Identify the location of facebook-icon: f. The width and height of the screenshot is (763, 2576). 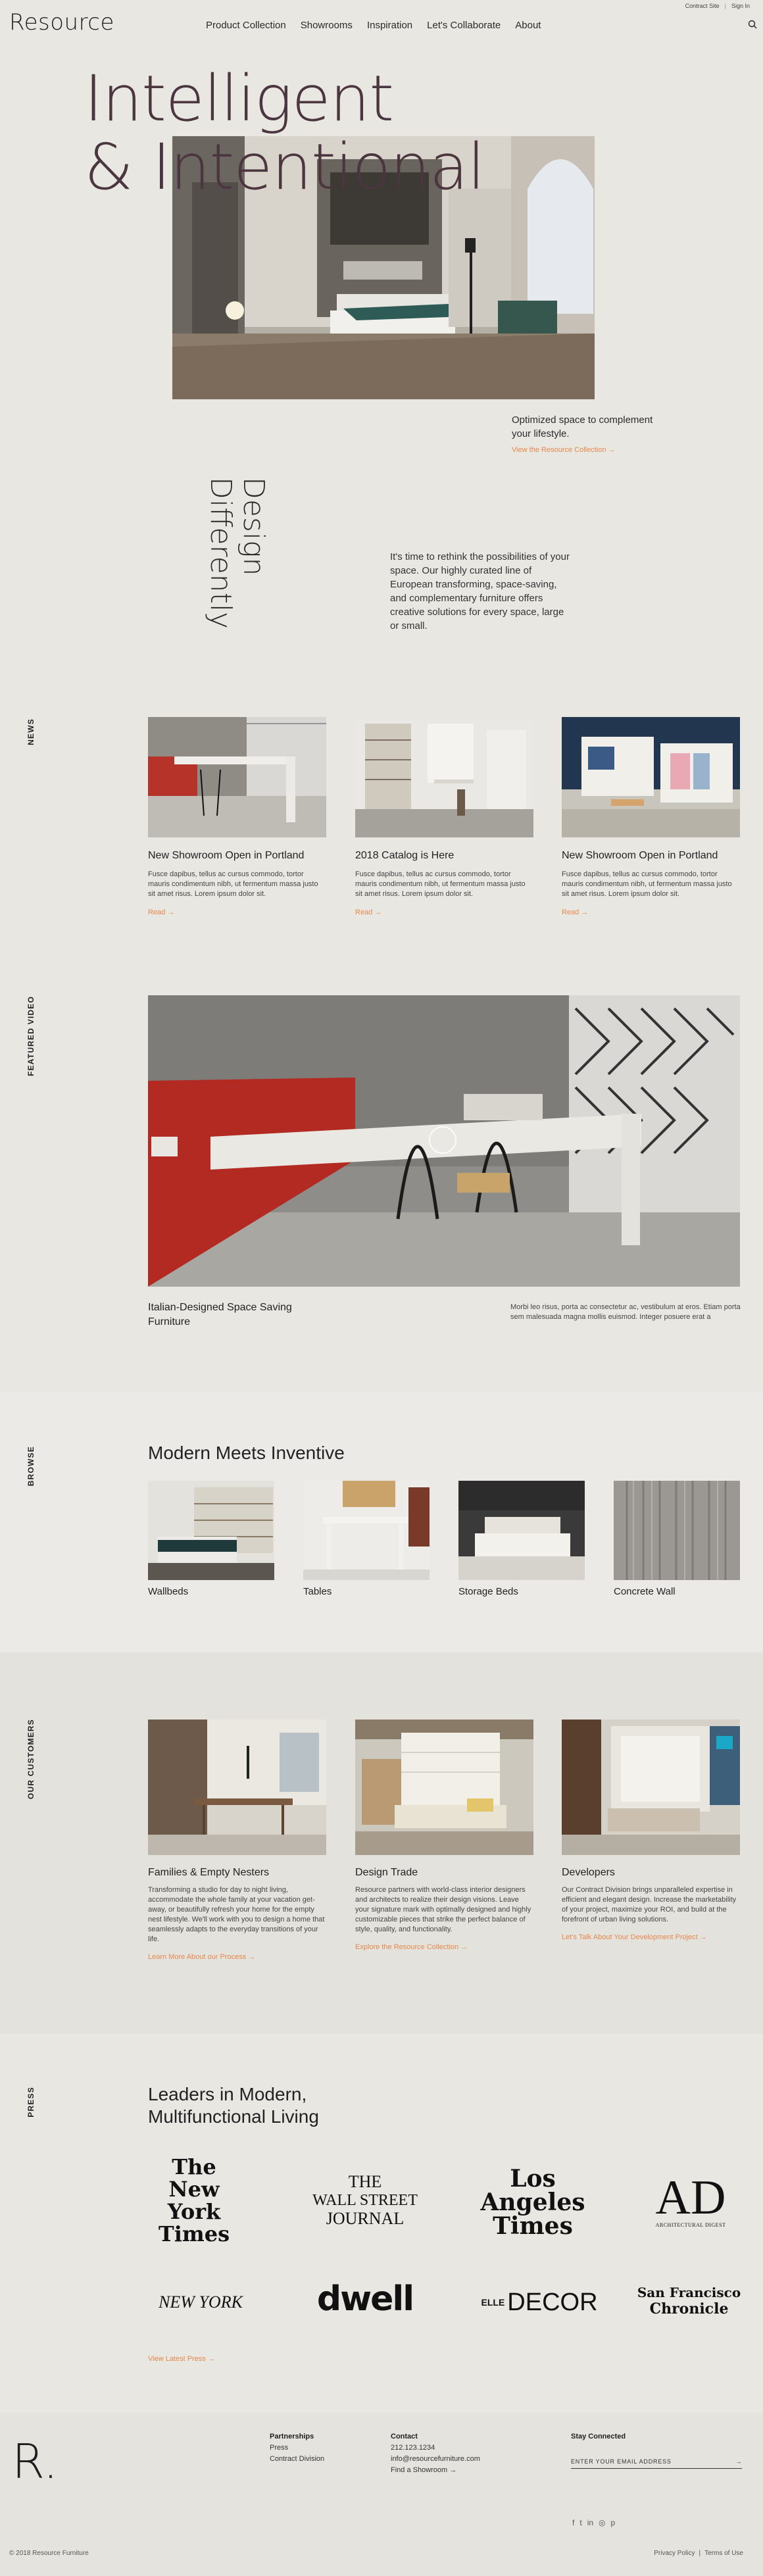
(573, 2522).